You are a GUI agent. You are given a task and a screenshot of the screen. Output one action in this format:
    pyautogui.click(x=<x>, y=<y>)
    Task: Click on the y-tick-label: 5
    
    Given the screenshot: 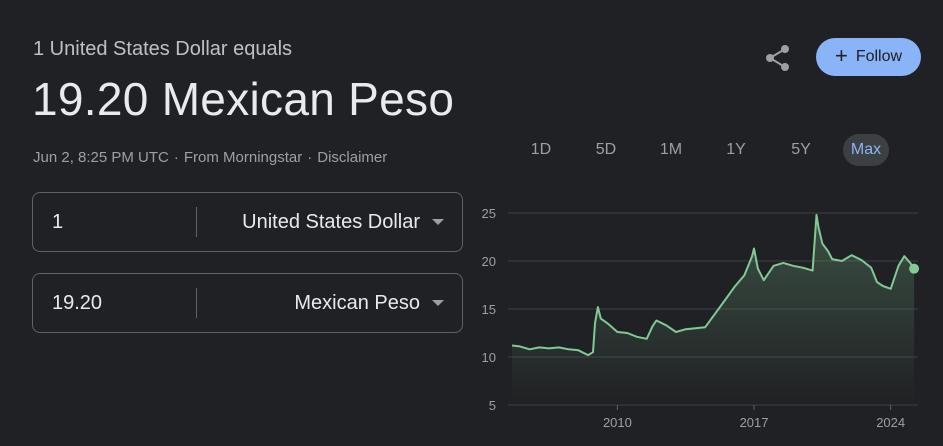 What is the action you would take?
    pyautogui.click(x=492, y=405)
    